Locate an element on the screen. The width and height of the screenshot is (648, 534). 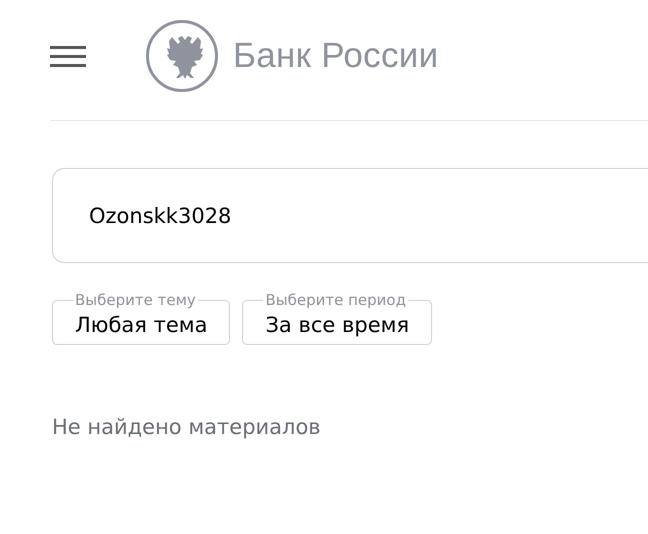
empty-results-message: Не найдено материалов is located at coordinates (187, 427).